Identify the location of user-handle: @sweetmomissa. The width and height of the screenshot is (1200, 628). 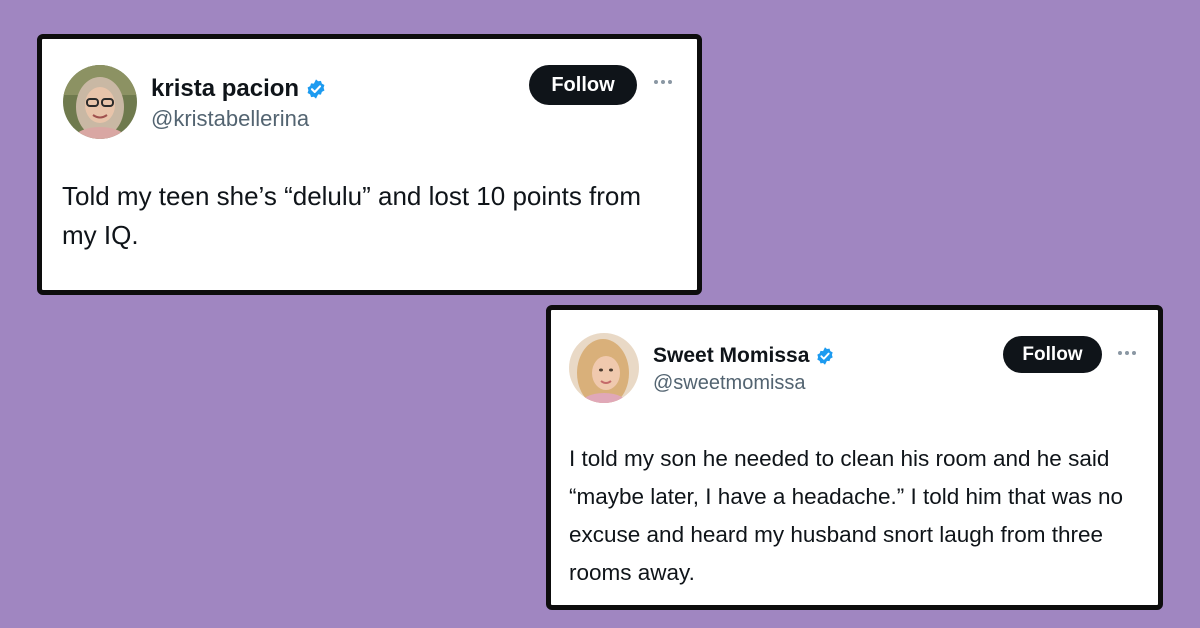
(729, 383).